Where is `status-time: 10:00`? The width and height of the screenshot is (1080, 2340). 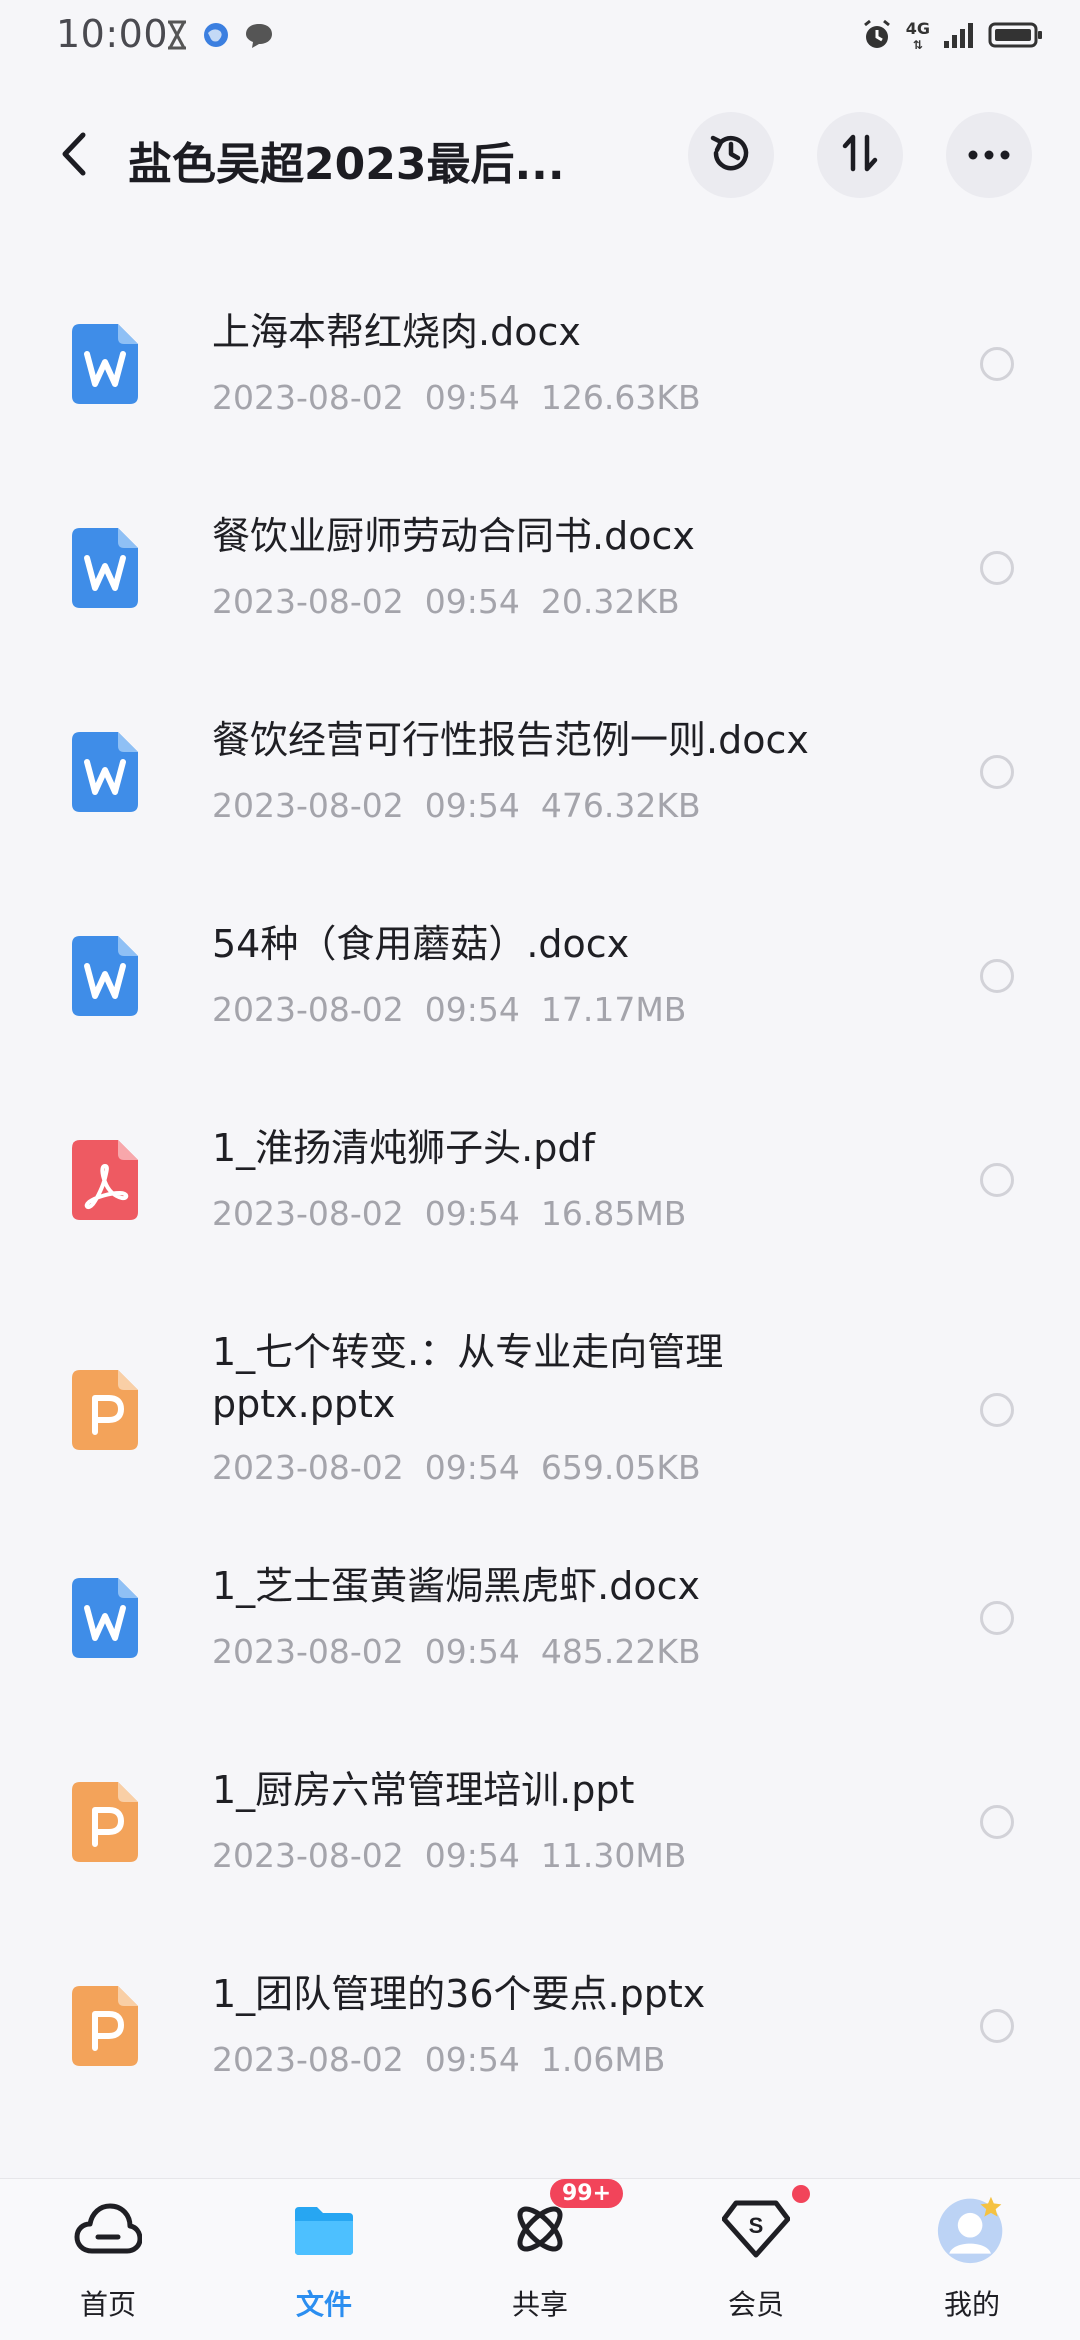
status-time: 10:00 is located at coordinates (112, 34).